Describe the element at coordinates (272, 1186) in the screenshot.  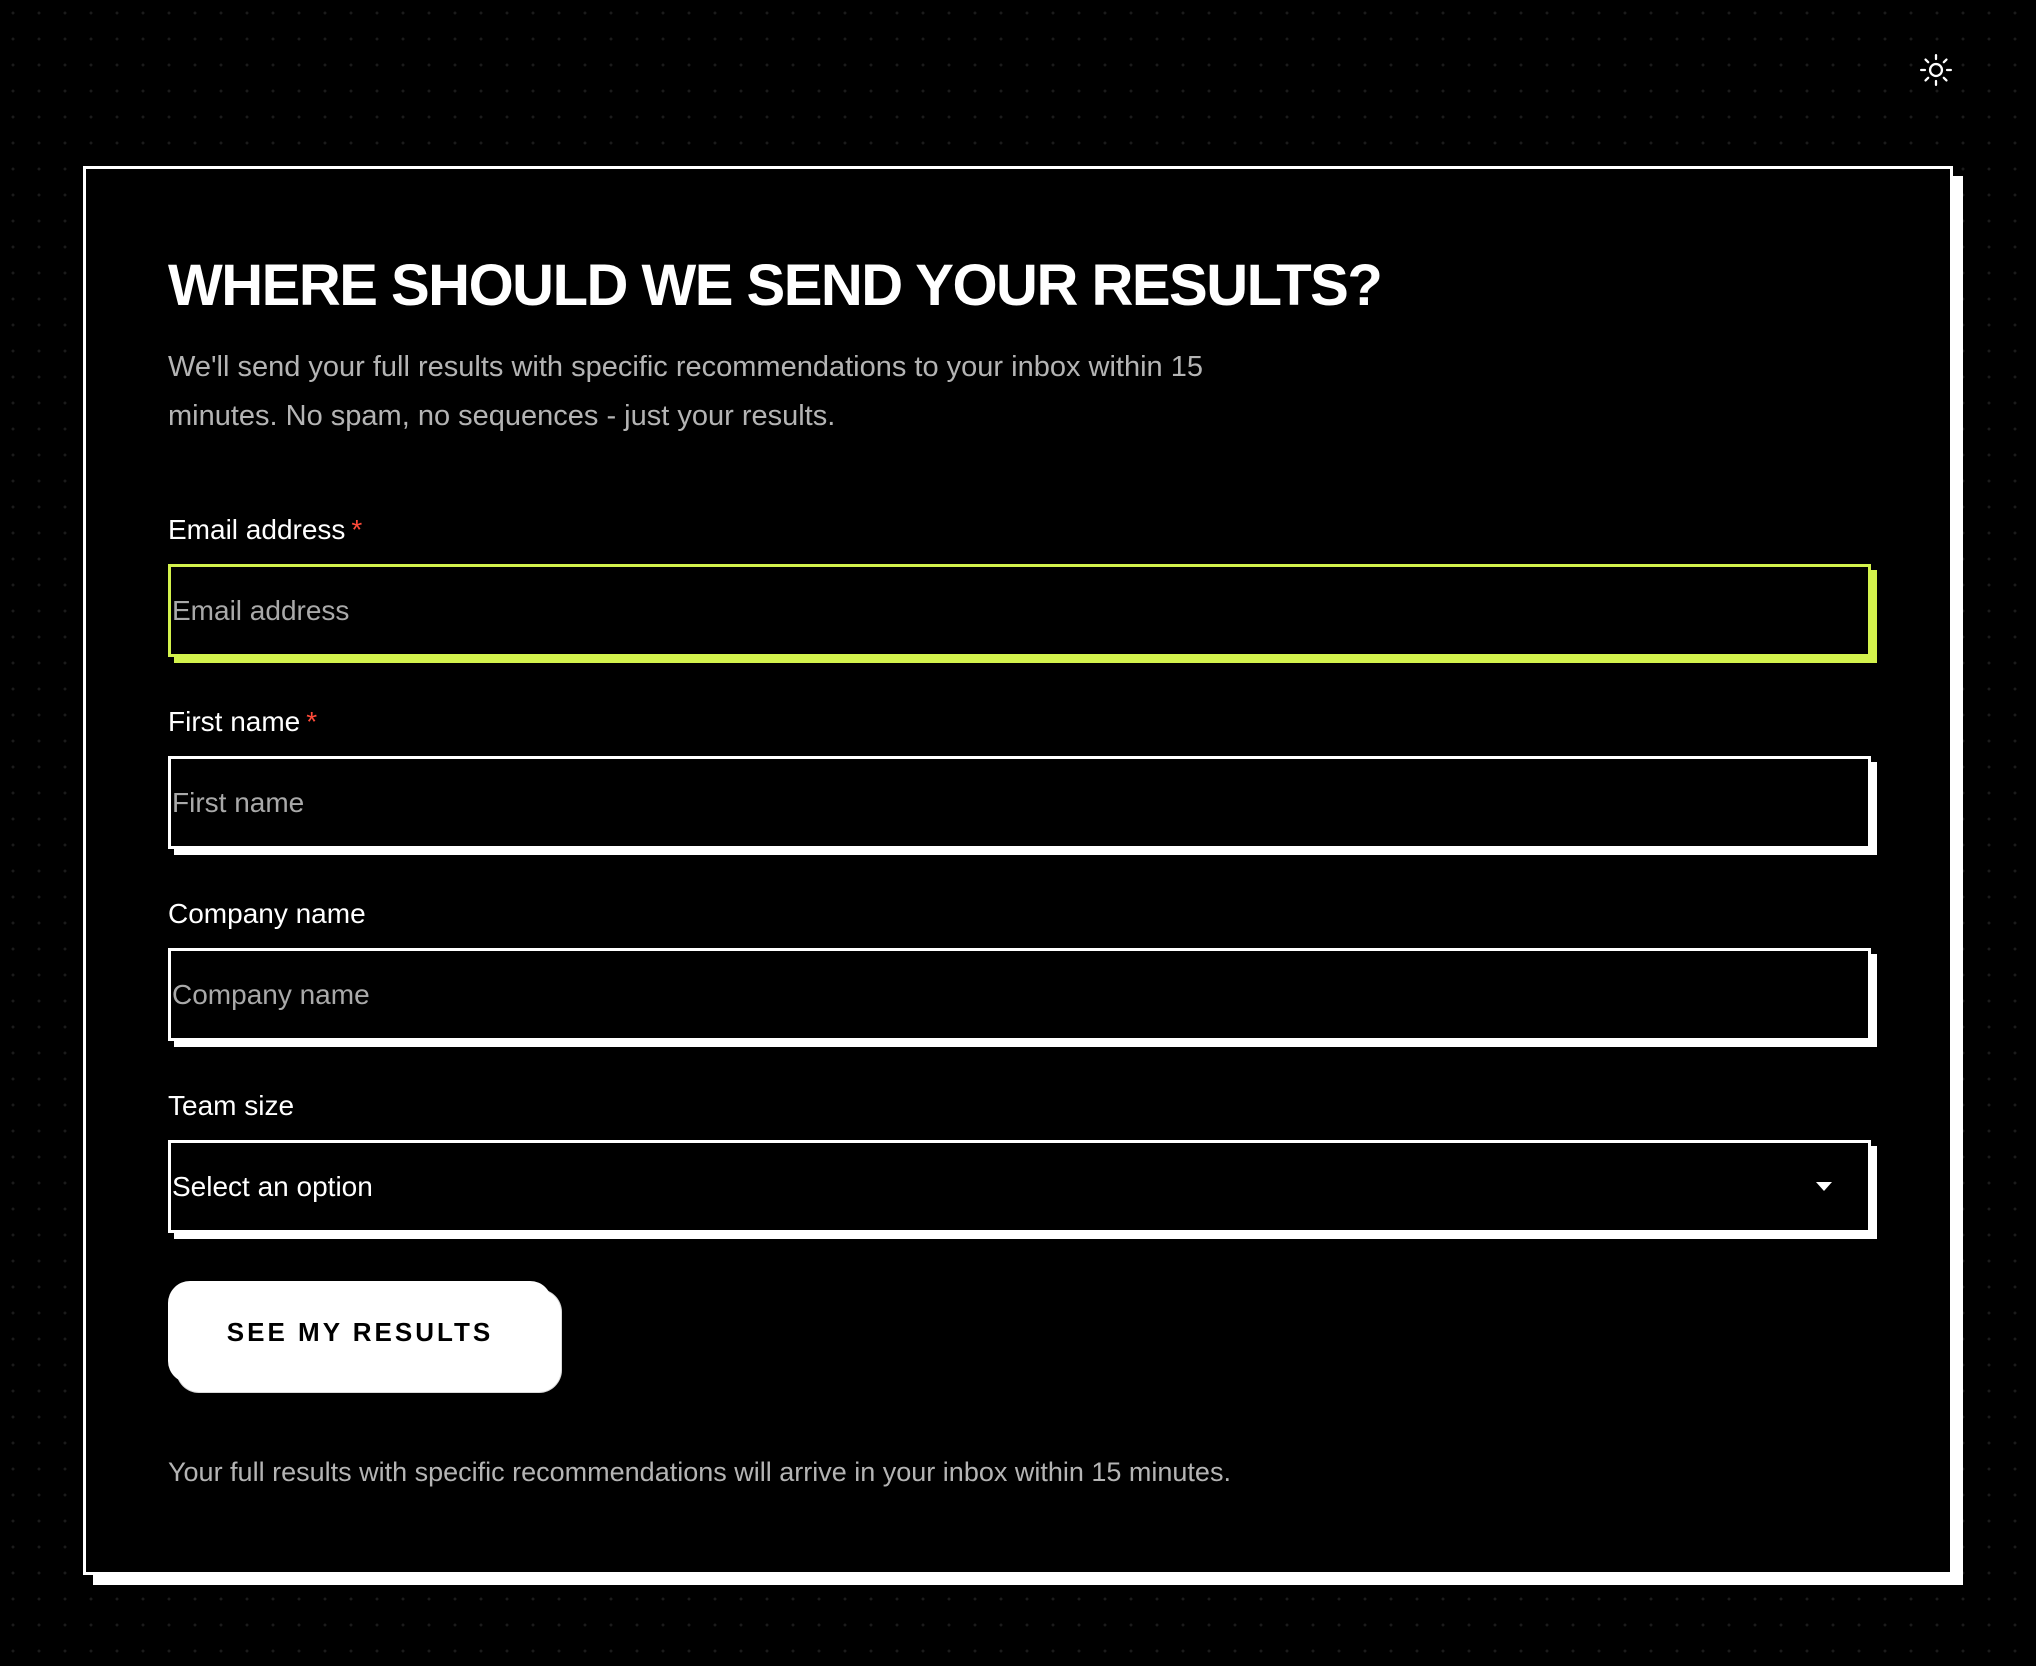
I see `team-size-selected-value: Select an option` at that location.